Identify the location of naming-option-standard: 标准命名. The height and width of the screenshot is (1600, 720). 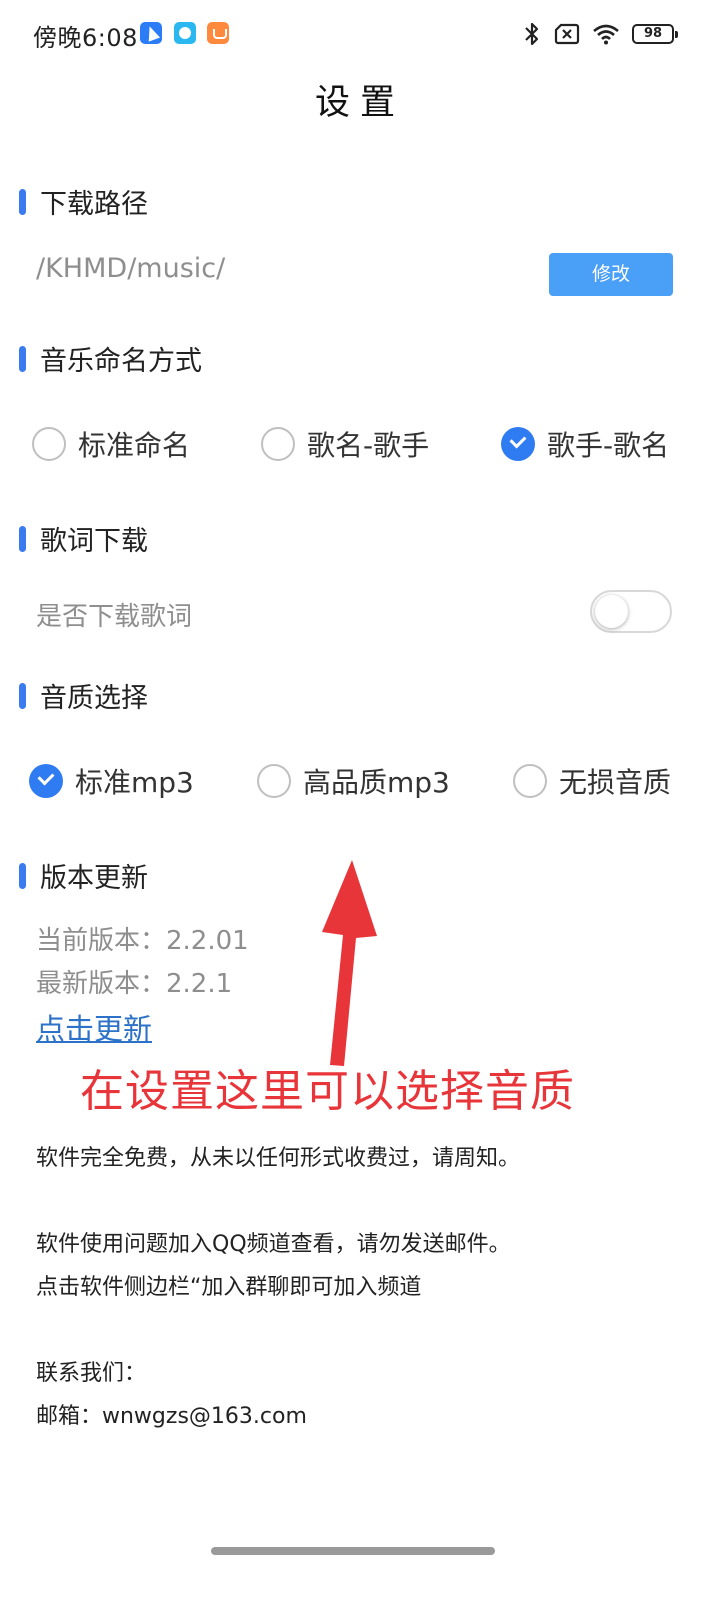
(111, 444).